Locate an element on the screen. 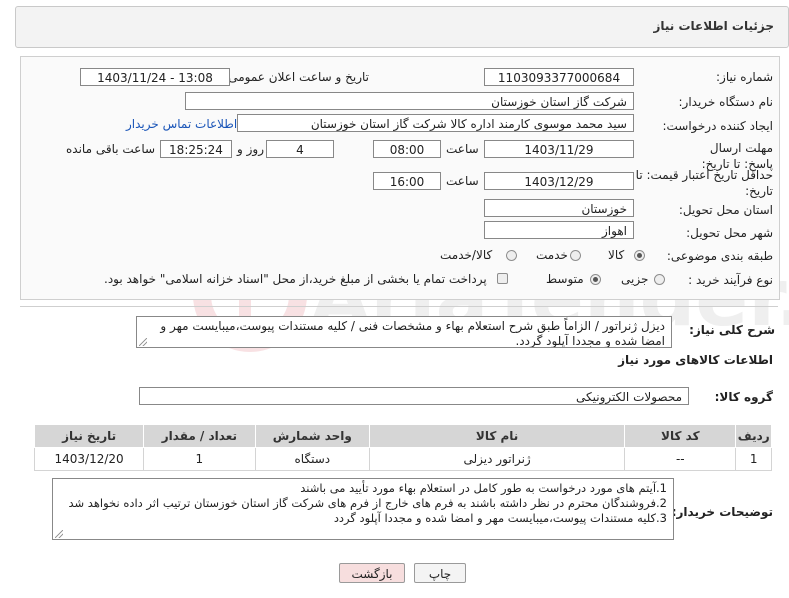 The width and height of the screenshot is (789, 598). category-option-goods-service: کالا/خدمت is located at coordinates (466, 255).